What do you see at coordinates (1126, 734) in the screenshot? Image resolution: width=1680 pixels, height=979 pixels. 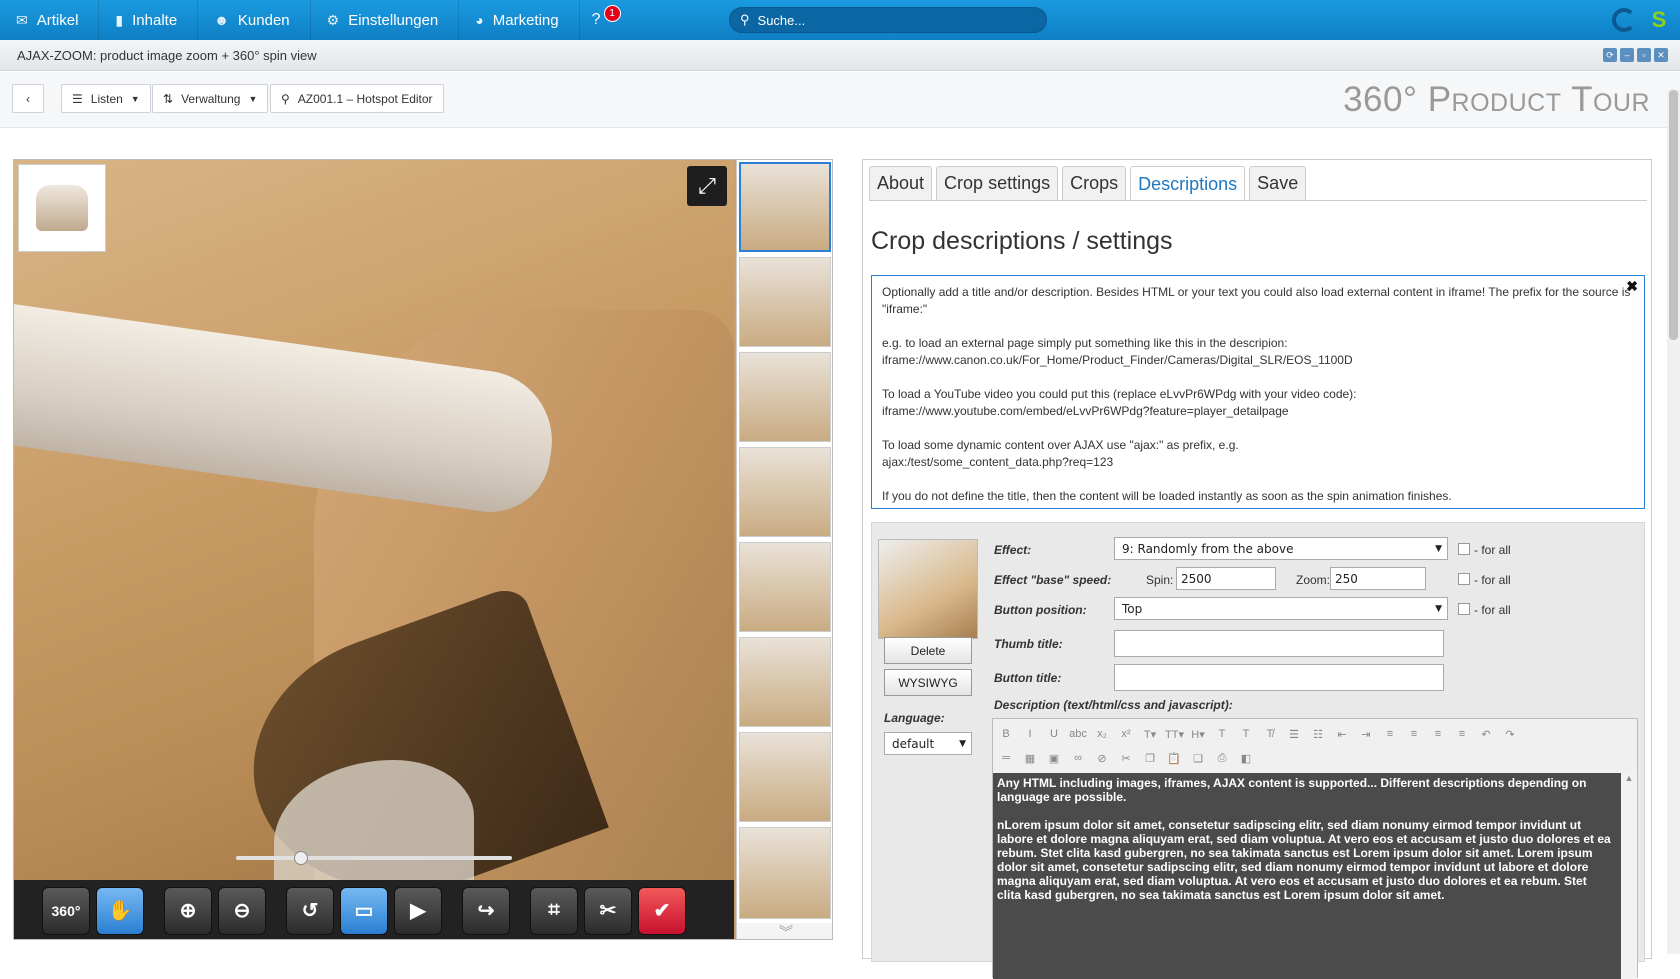 I see `superscript-icon: x²` at bounding box center [1126, 734].